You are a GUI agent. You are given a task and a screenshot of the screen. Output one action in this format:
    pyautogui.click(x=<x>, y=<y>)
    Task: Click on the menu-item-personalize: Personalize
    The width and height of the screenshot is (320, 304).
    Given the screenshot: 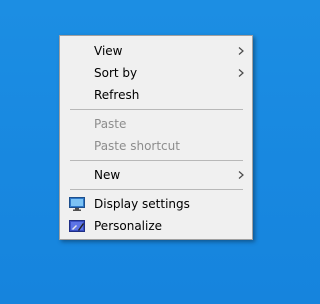 What is the action you would take?
    pyautogui.click(x=156, y=226)
    